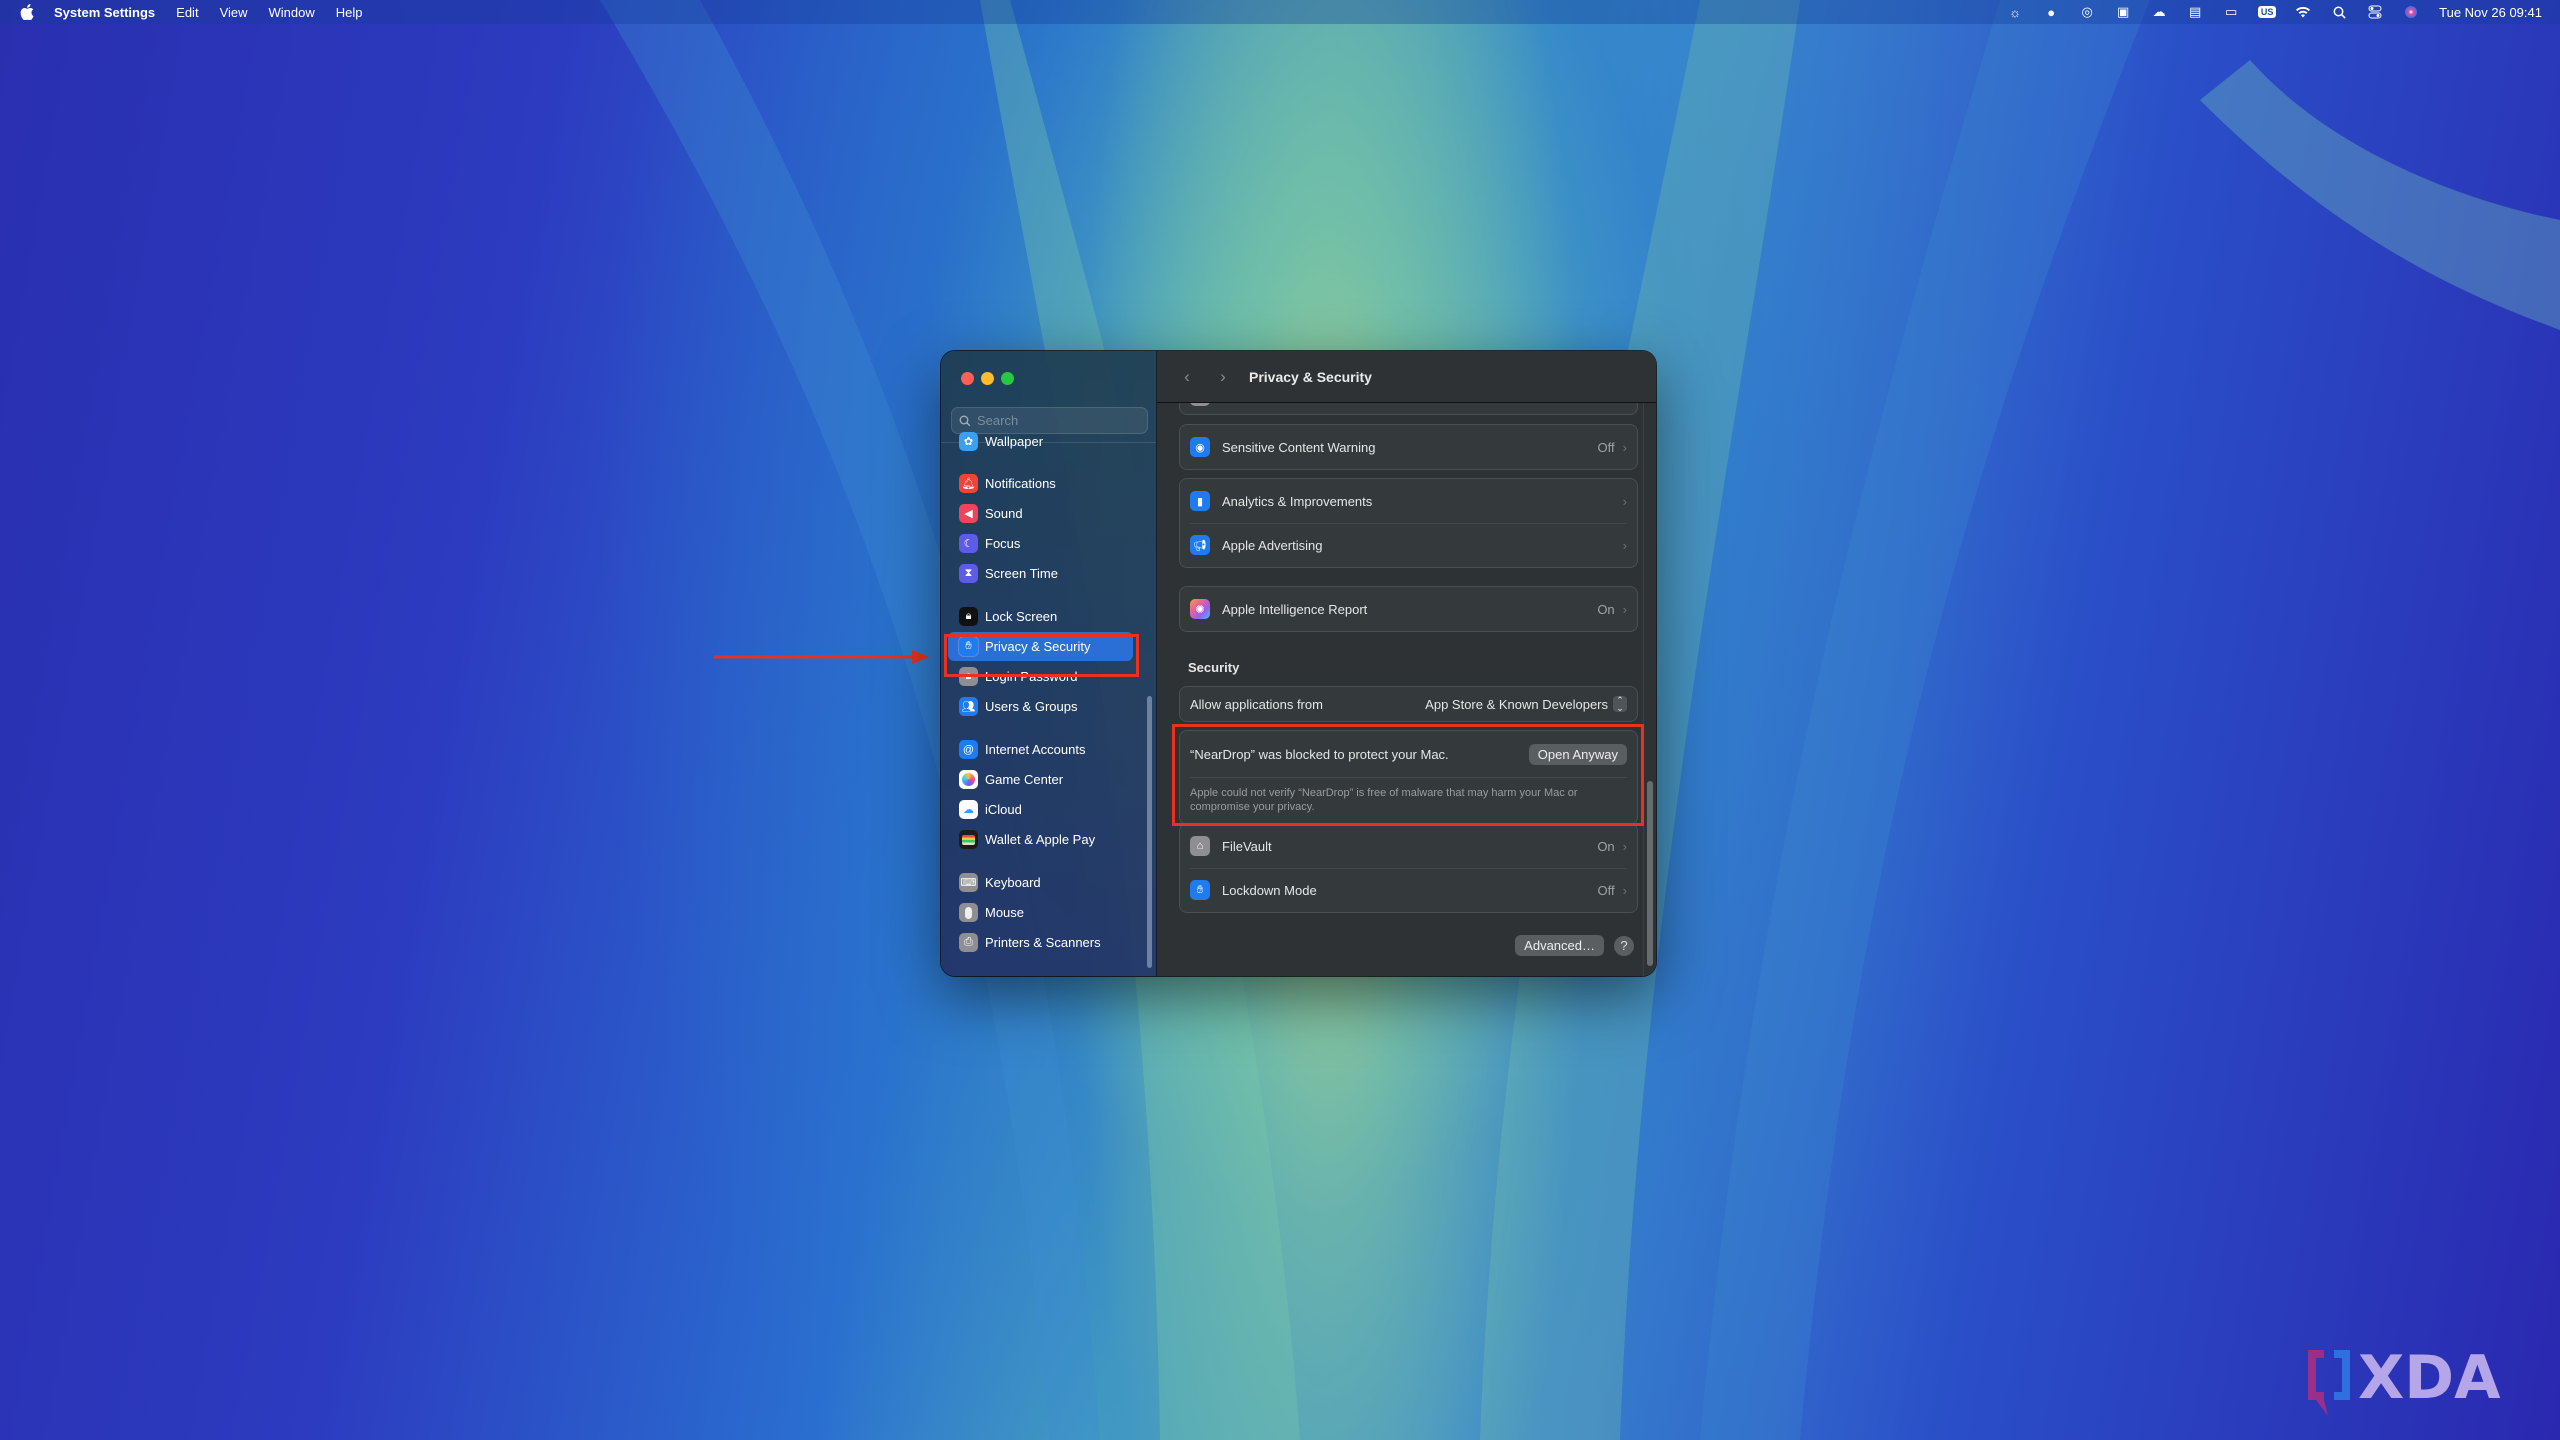 The width and height of the screenshot is (2560, 1440). What do you see at coordinates (104, 12) in the screenshot?
I see `menu-app-name: System Settings` at bounding box center [104, 12].